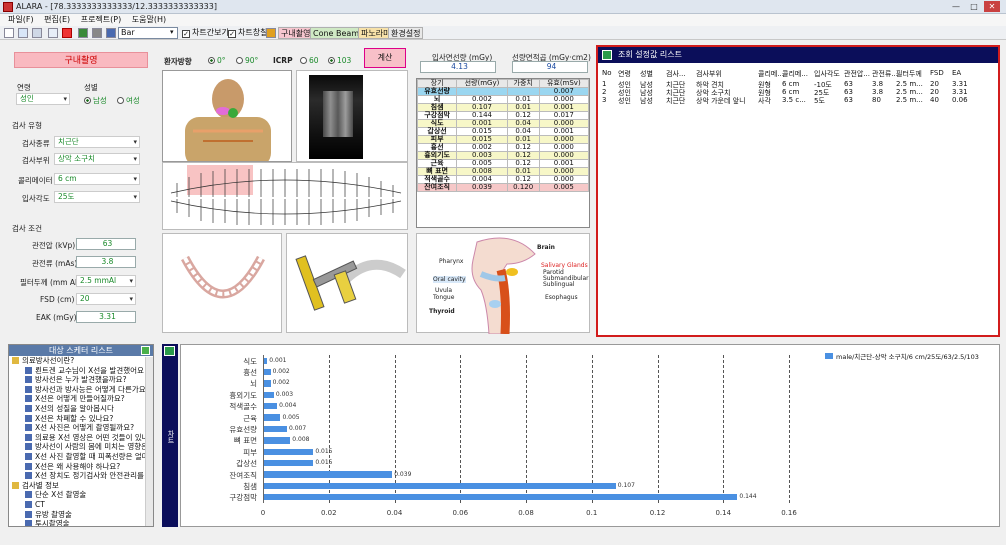 The width and height of the screenshot is (1006, 545). Describe the element at coordinates (97, 142) in the screenshot. I see `exam-kind-dropdown: 치근단` at that location.